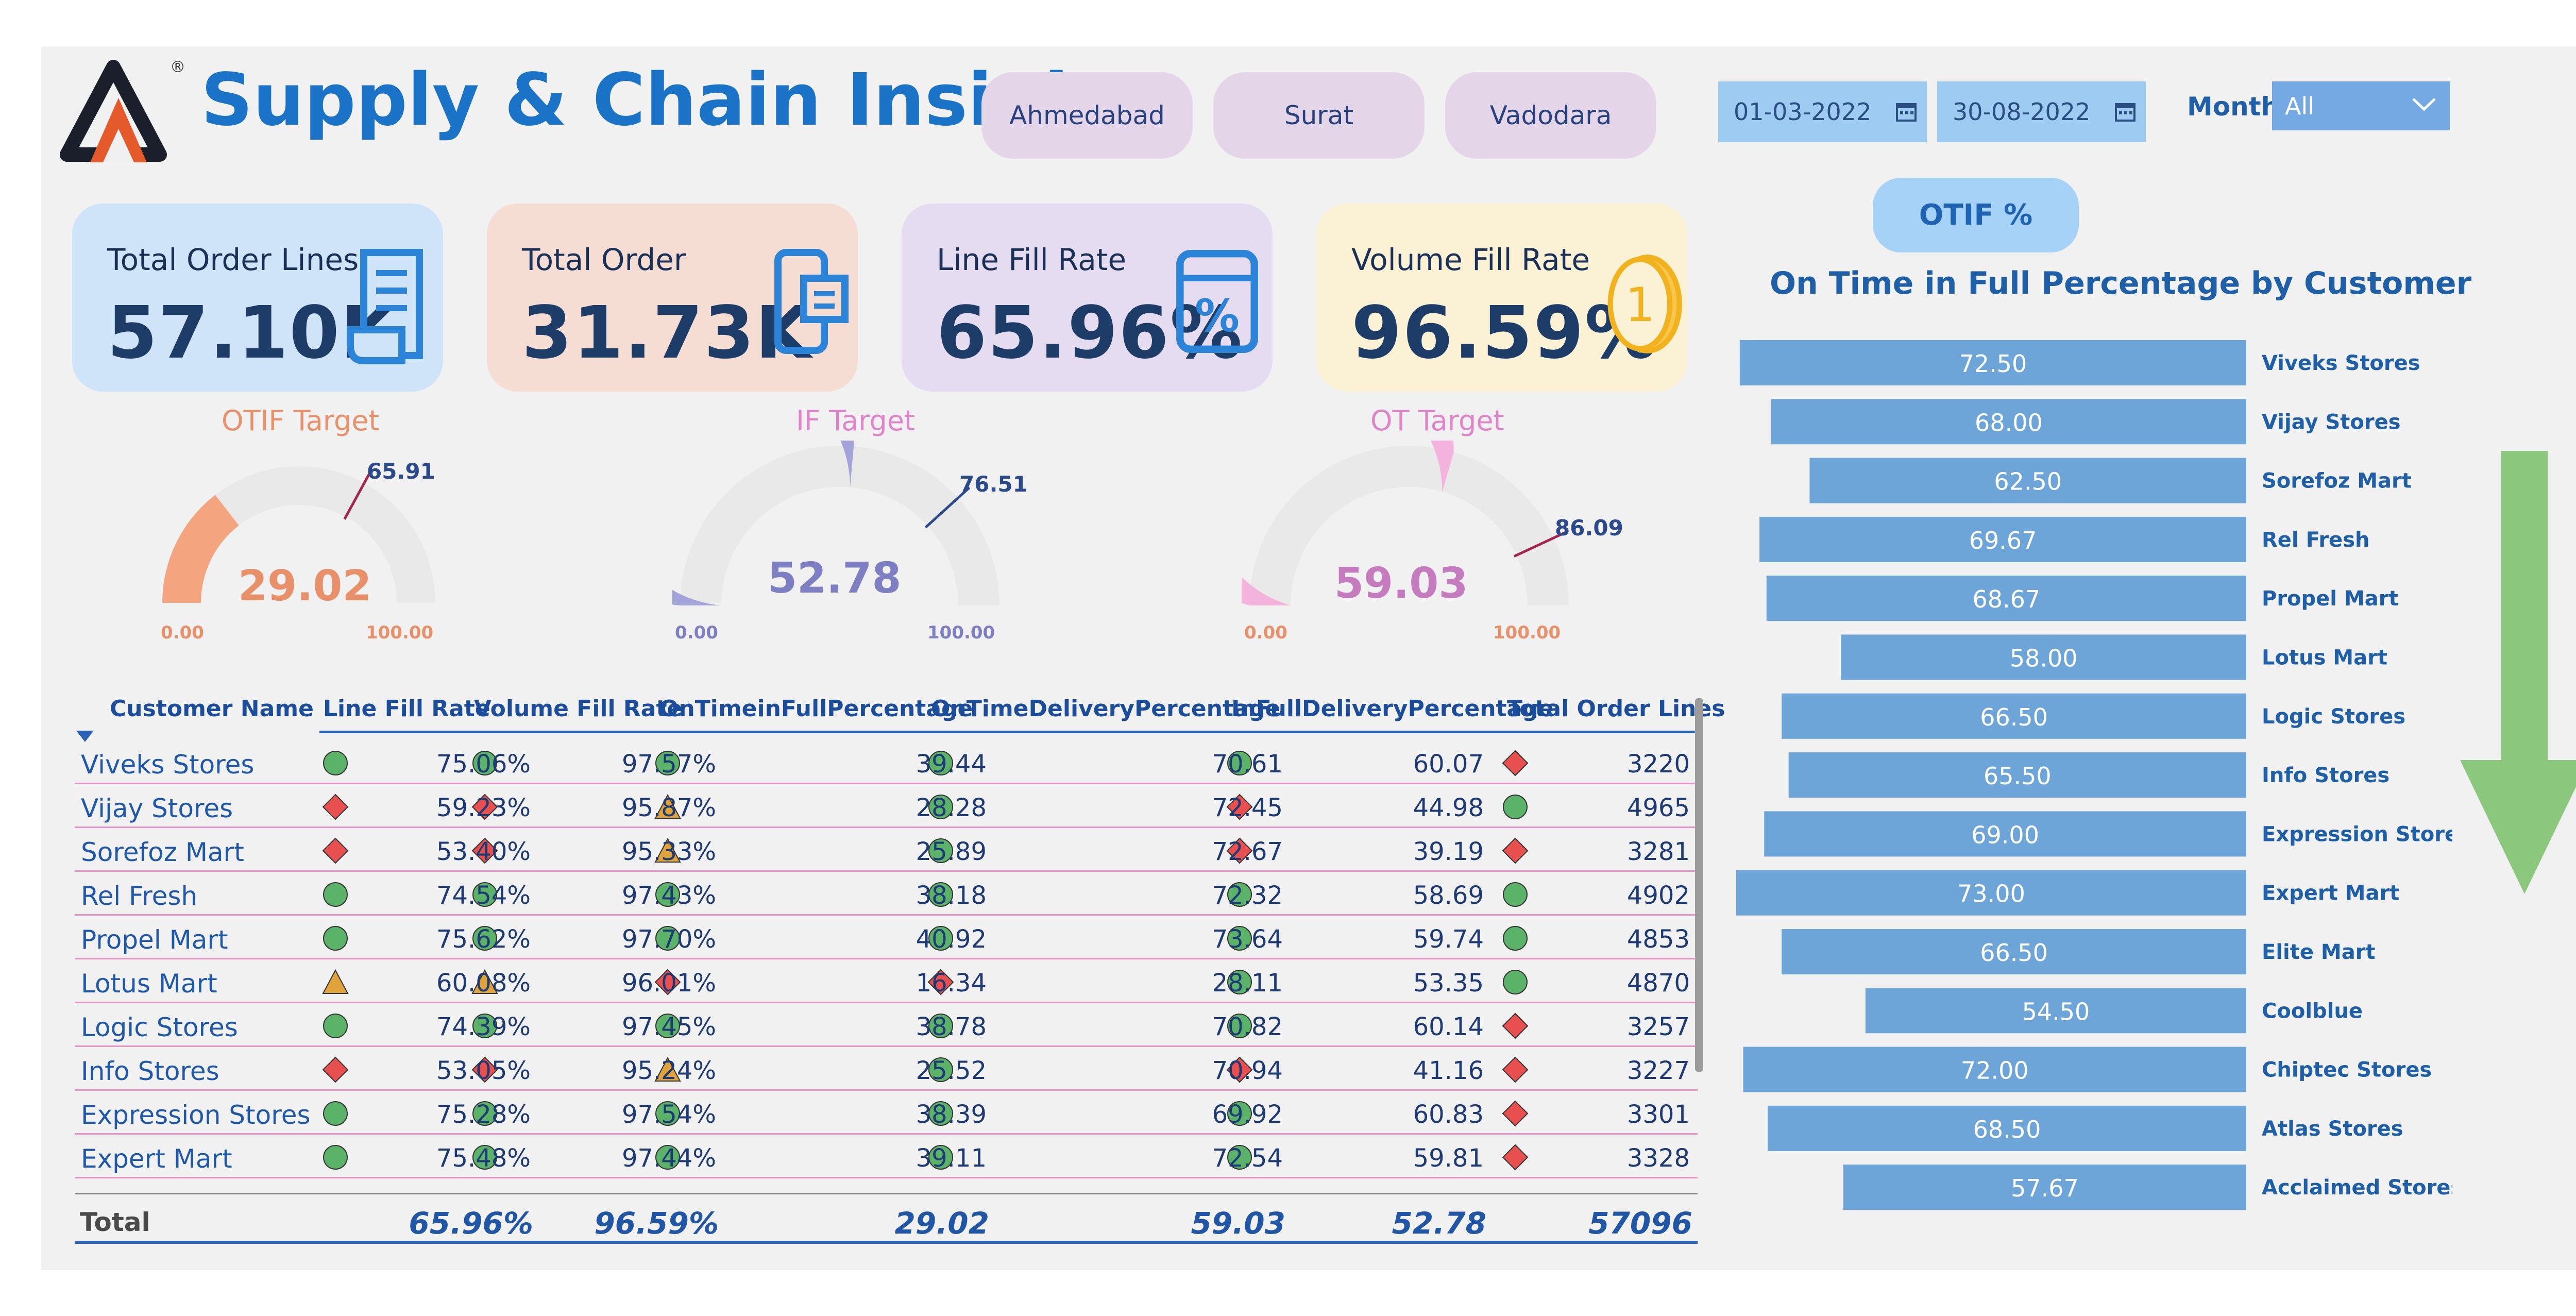  Describe the element at coordinates (856, 420) in the screenshot. I see `gauge-title-if: IF Target` at that location.